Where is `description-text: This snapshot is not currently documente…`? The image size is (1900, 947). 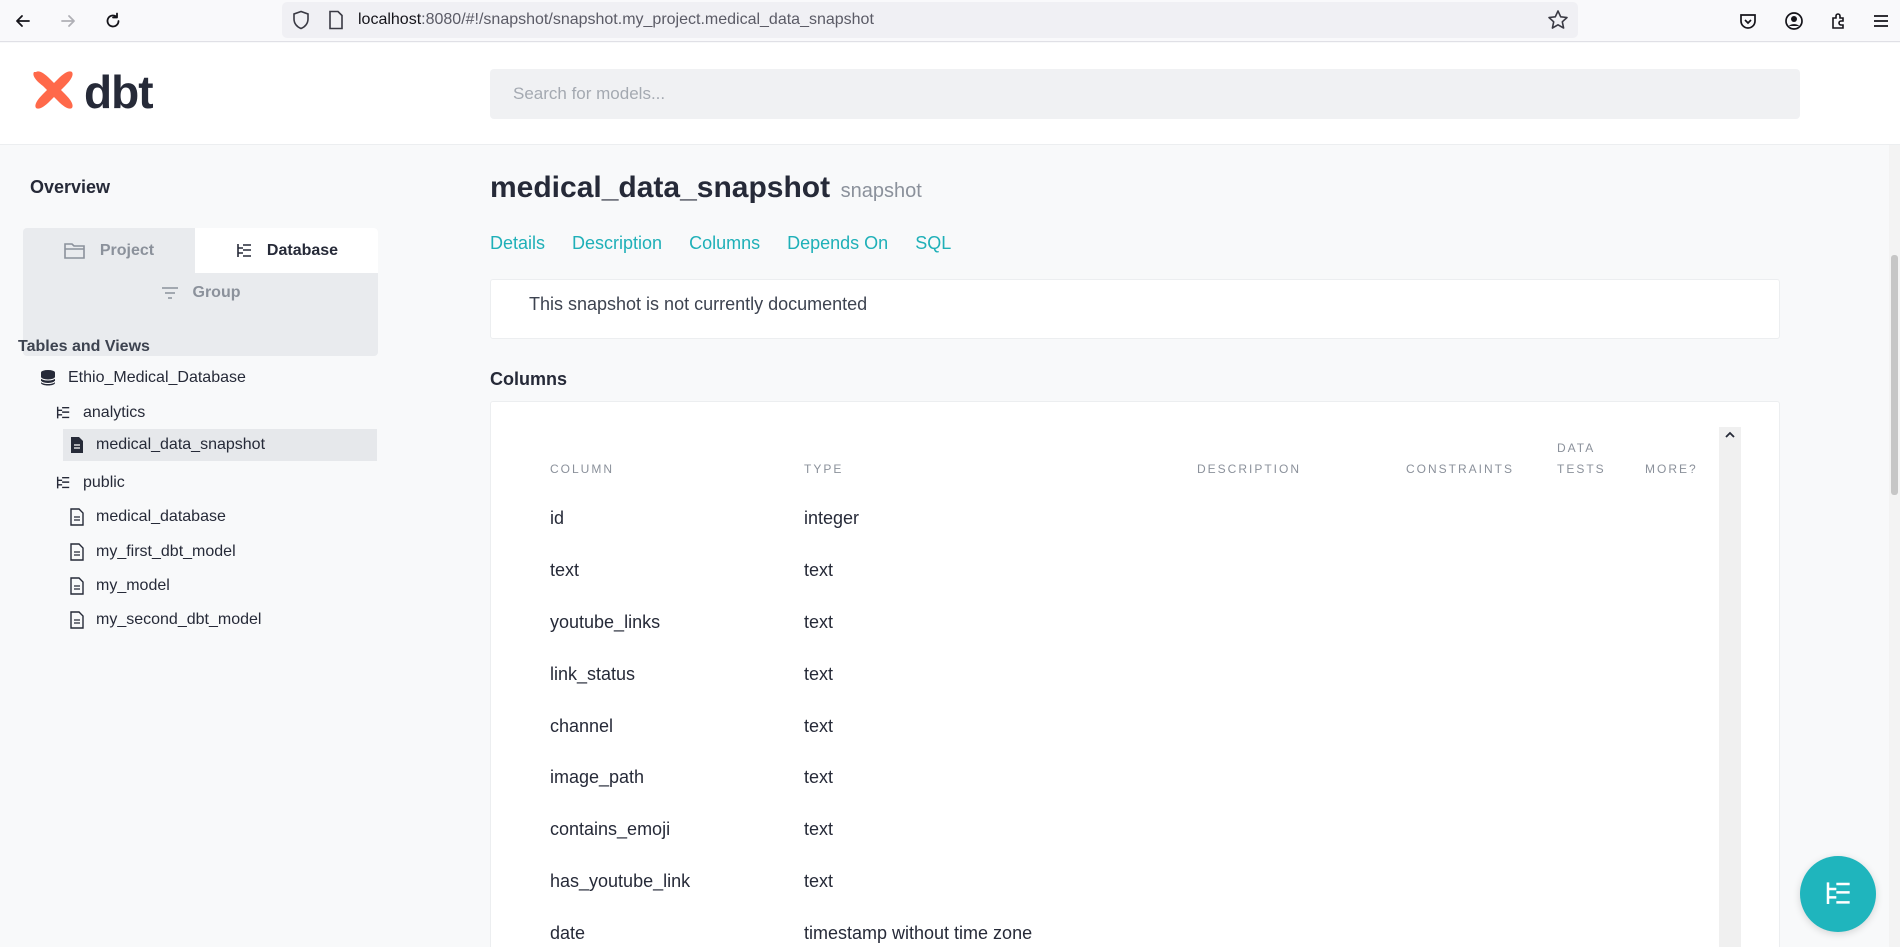
description-text: This snapshot is not currently documente… is located at coordinates (698, 304).